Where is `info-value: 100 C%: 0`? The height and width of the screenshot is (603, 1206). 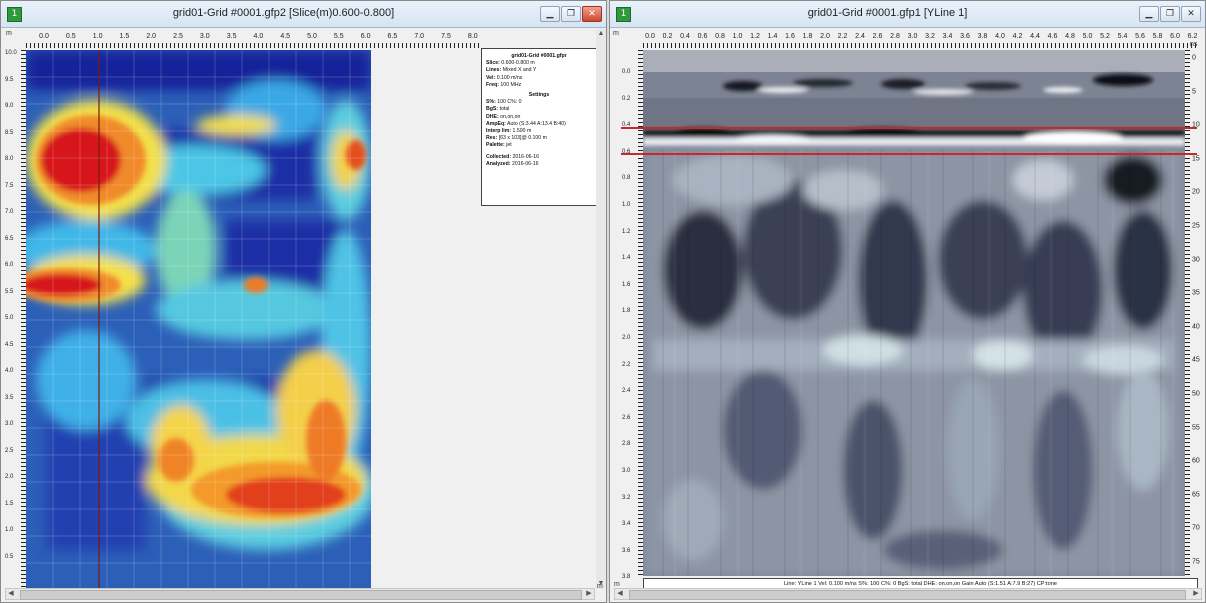 info-value: 100 C%: 0 is located at coordinates (509, 102).